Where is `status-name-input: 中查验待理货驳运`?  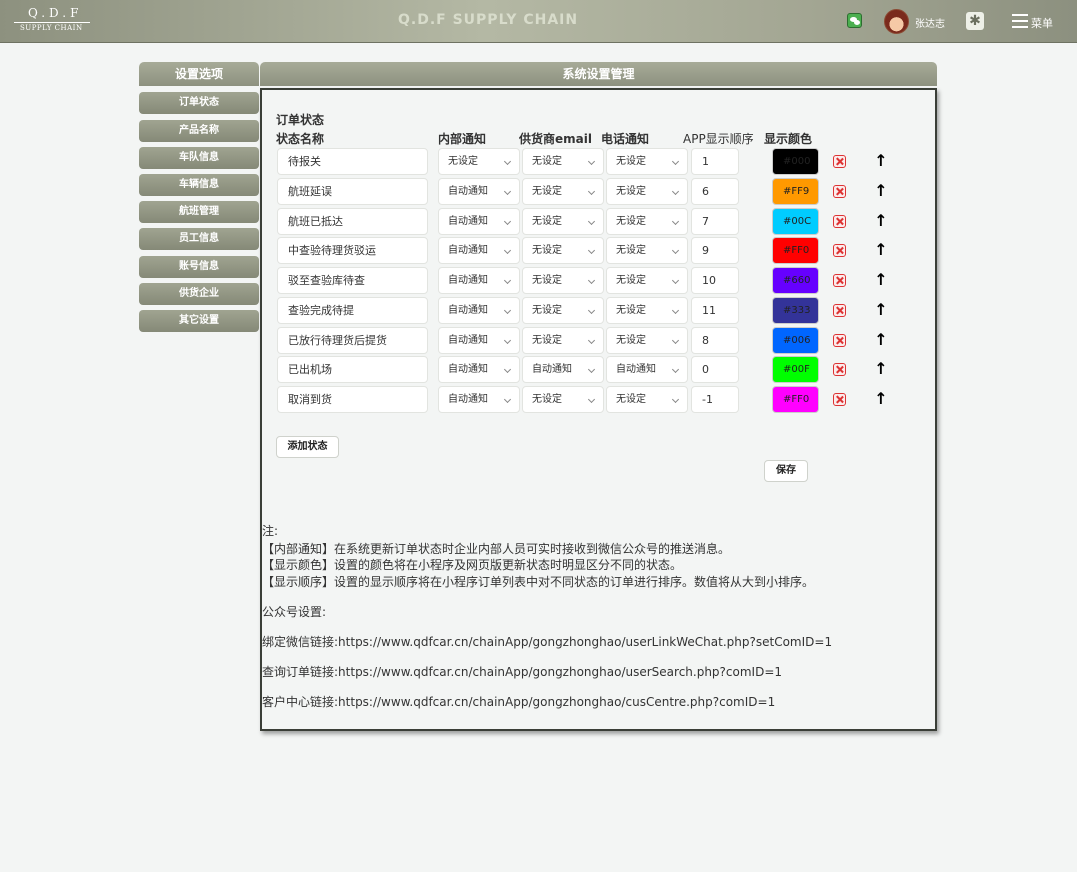 status-name-input: 中查验待理货驳运 is located at coordinates (352, 251).